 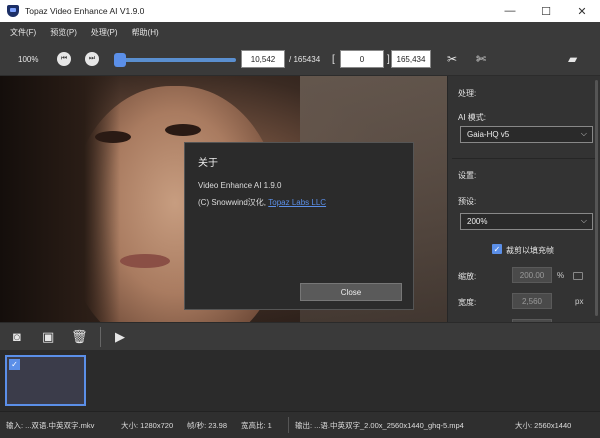 I want to click on menu-preview: 预览(P), so click(x=63, y=32).